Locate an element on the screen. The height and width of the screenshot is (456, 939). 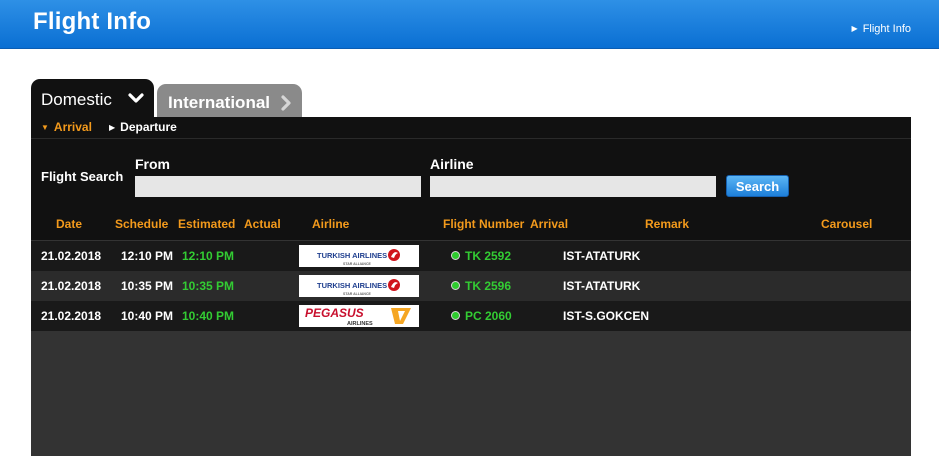
tab-domestic: Domestic is located at coordinates (92, 98).